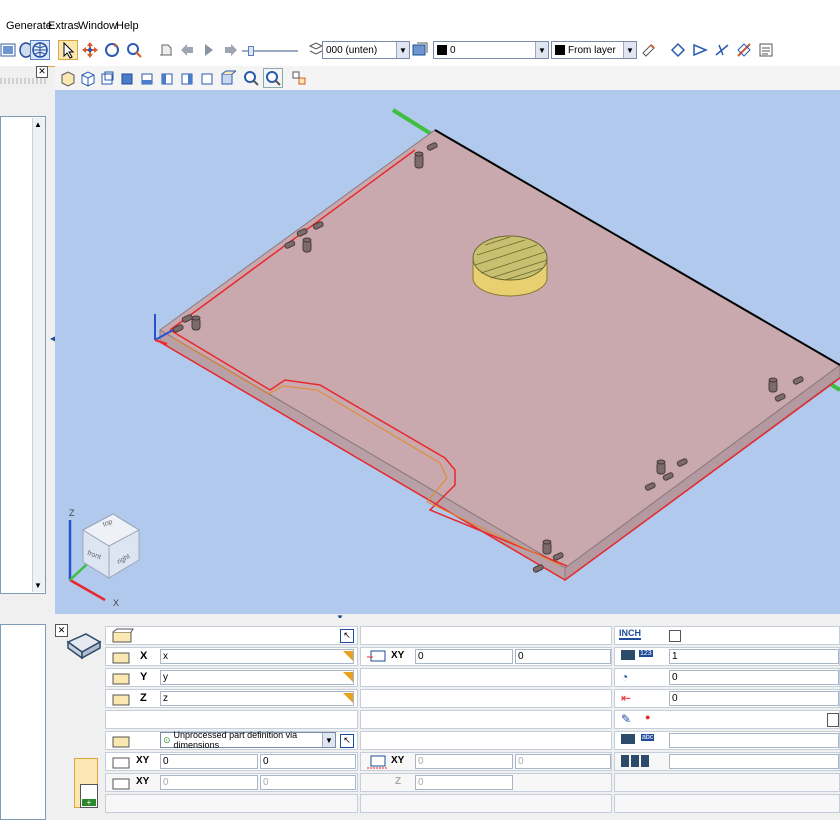 The width and height of the screenshot is (840, 840). Describe the element at coordinates (257, 677) in the screenshot. I see `y-input: y` at that location.